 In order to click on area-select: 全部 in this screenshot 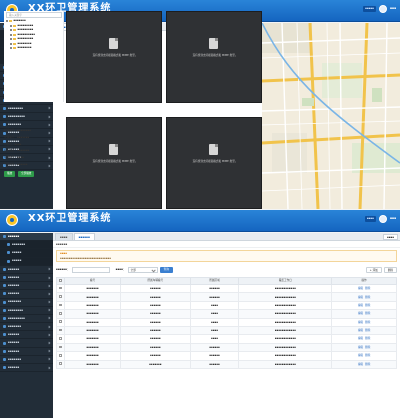, I will do `click(142, 269)`.